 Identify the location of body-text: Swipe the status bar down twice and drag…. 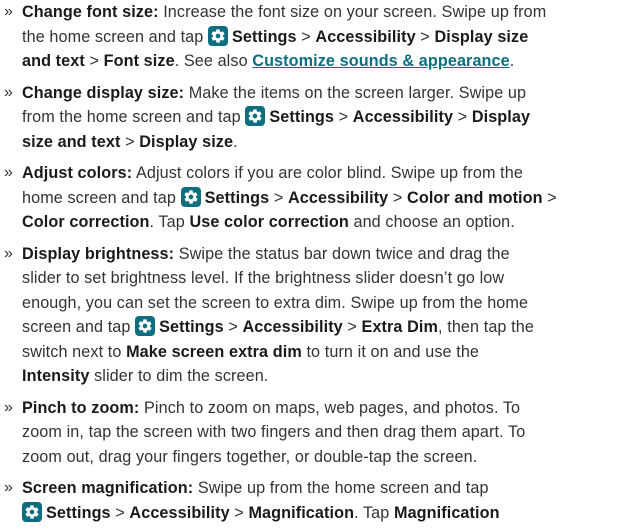
(342, 253).